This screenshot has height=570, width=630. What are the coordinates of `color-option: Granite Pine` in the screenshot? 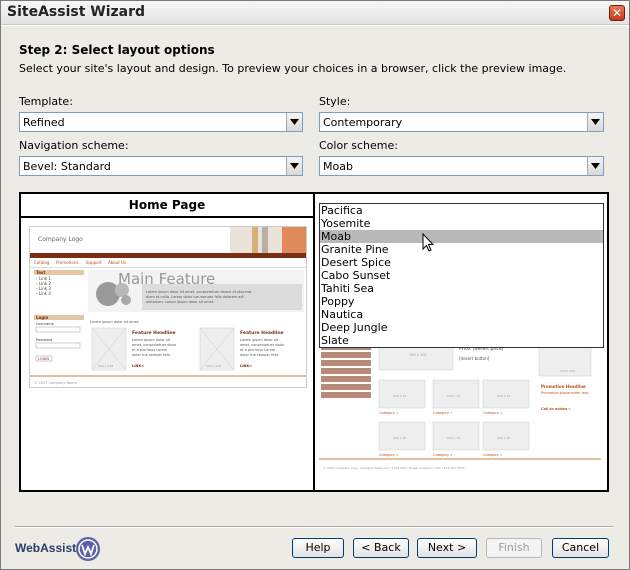 It's located at (461, 249).